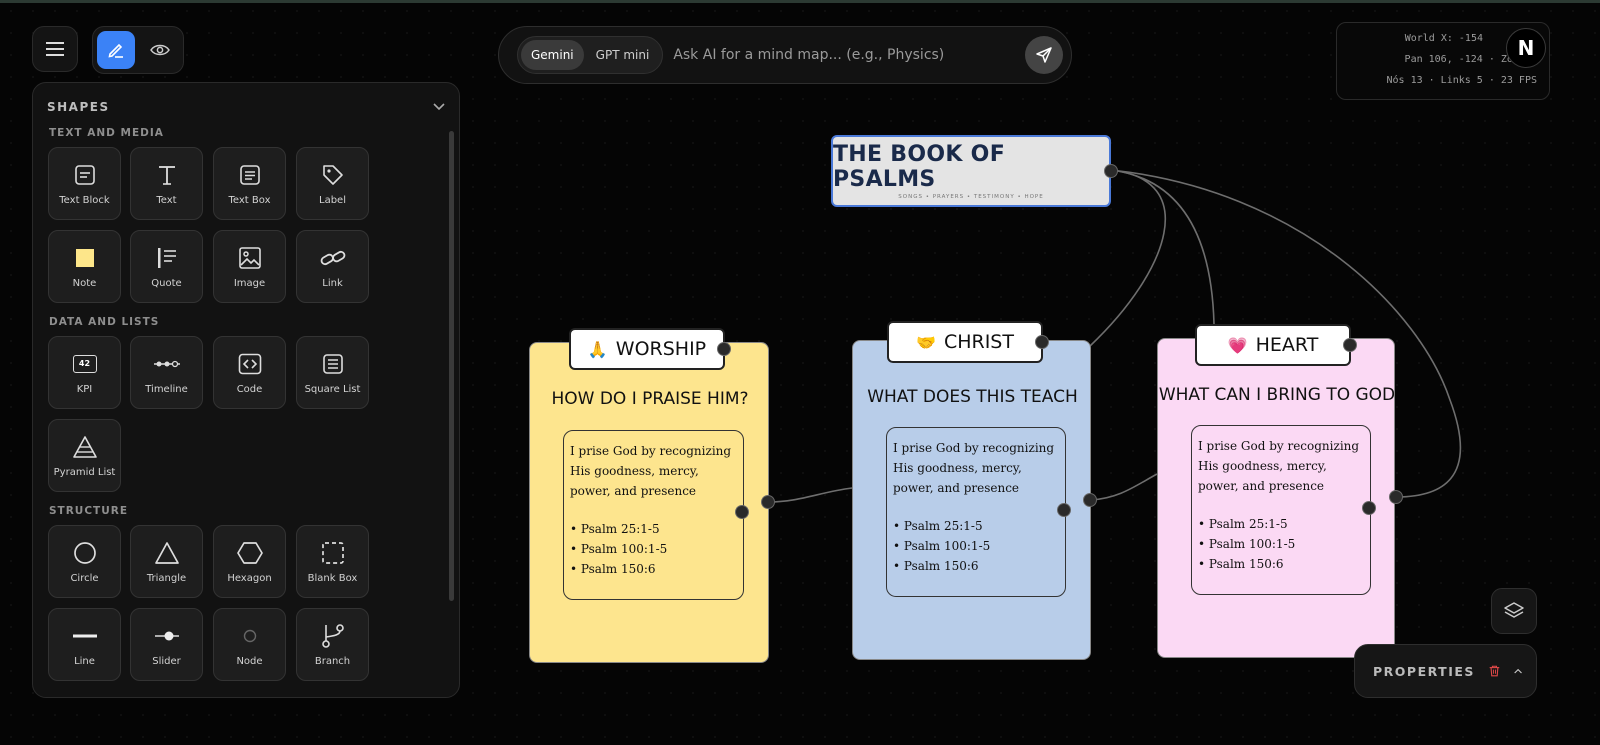 The width and height of the screenshot is (1600, 745). Describe the element at coordinates (972, 397) in the screenshot. I see `card-question: WHAT DOES THIS TEACH` at that location.